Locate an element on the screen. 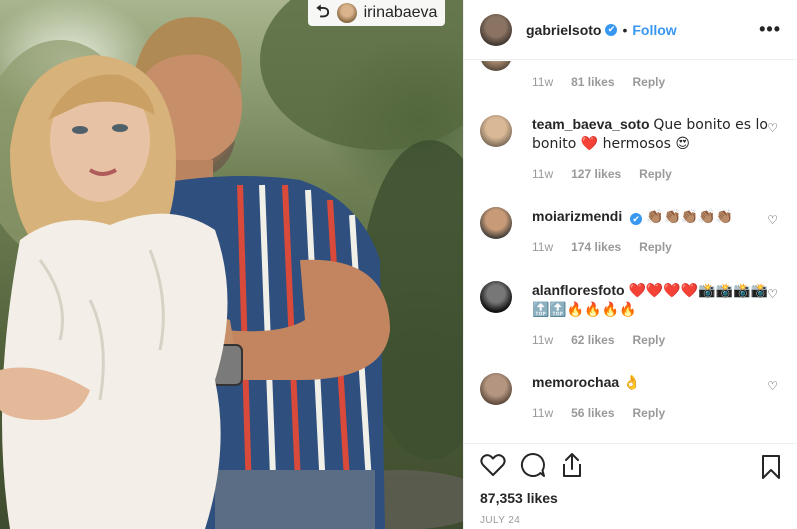  commenter-username: team_baeva_soto is located at coordinates (591, 124).